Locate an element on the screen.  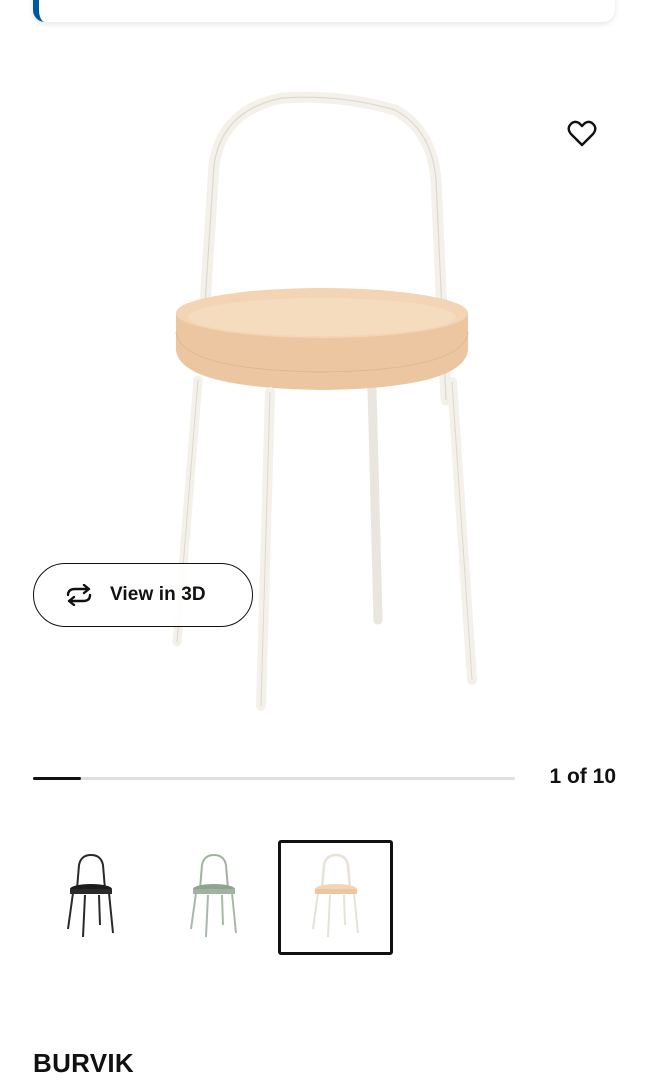
thumbnail-white-birch is located at coordinates (335, 897).